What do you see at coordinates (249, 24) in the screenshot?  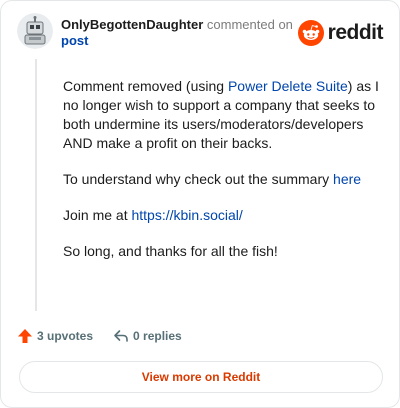 I see `commented-on-label: commented on` at bounding box center [249, 24].